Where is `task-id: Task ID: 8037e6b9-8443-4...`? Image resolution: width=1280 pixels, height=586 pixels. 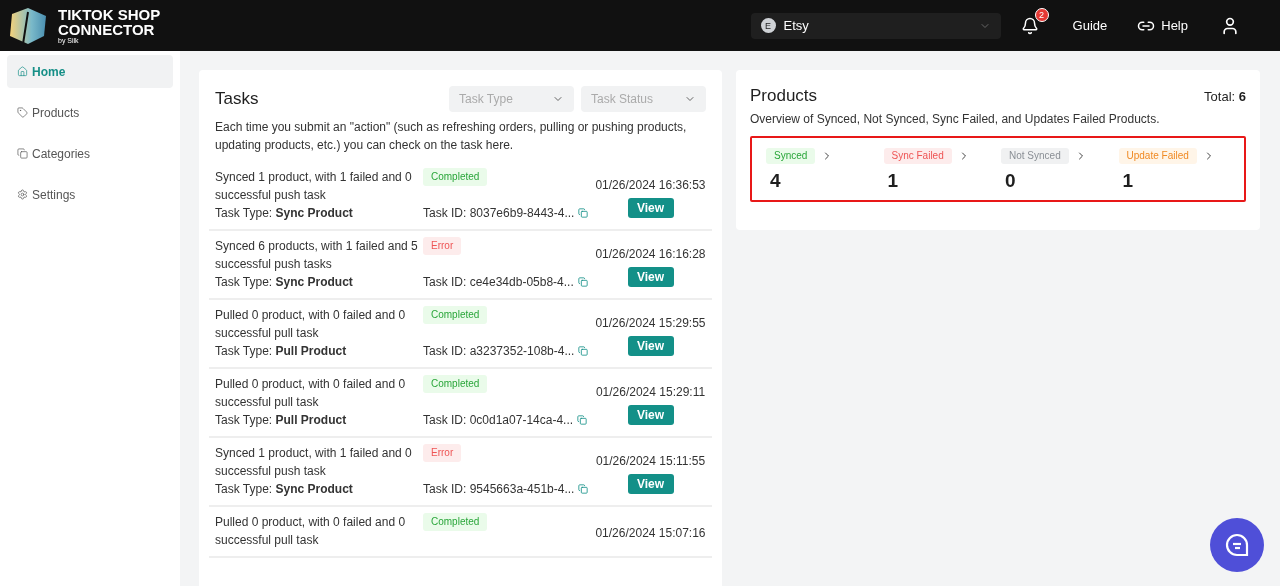
task-id: Task ID: 8037e6b9-8443-4... is located at coordinates (499, 213).